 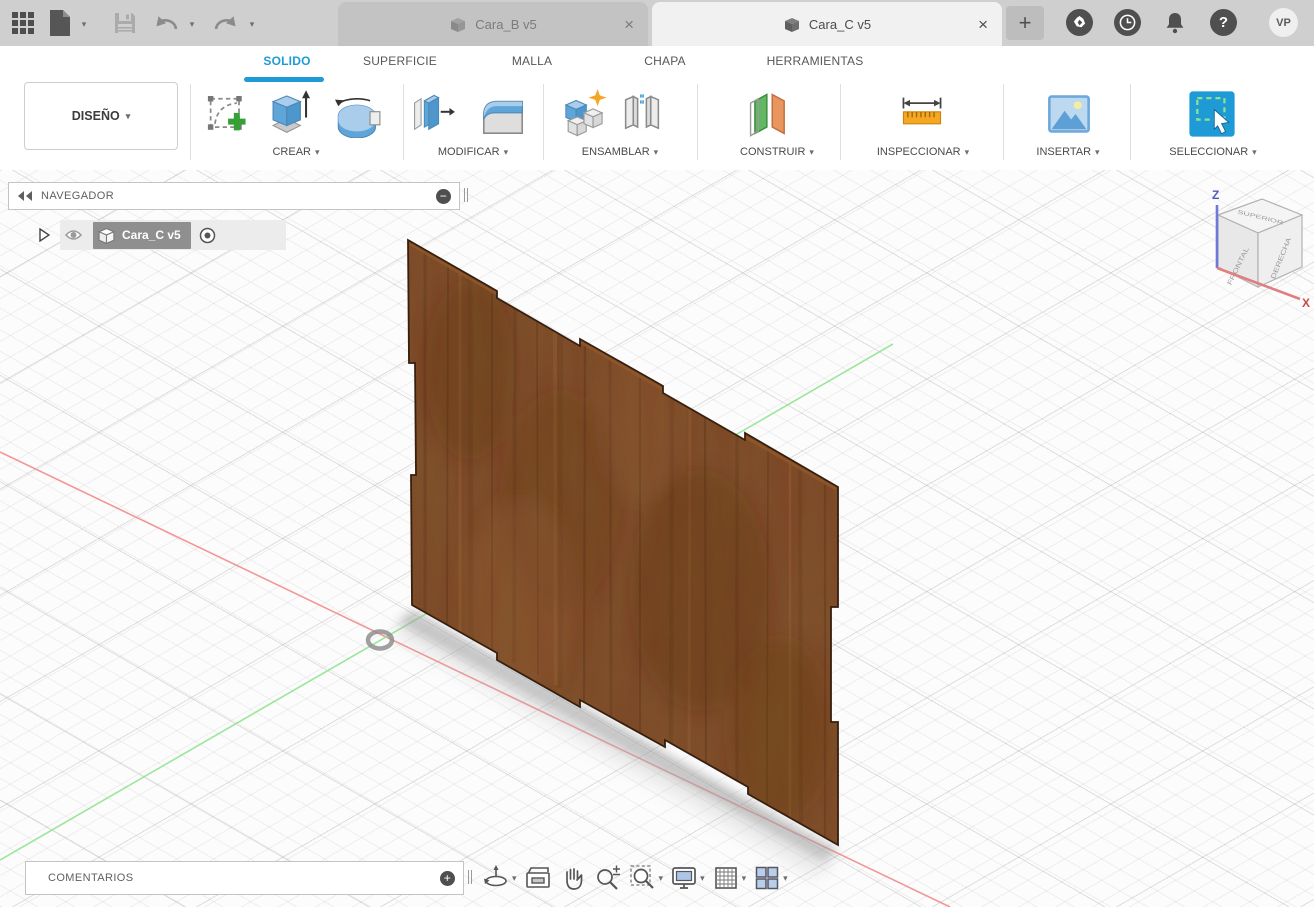 What do you see at coordinates (1283, 22) in the screenshot?
I see `user-avatar: VP` at bounding box center [1283, 22].